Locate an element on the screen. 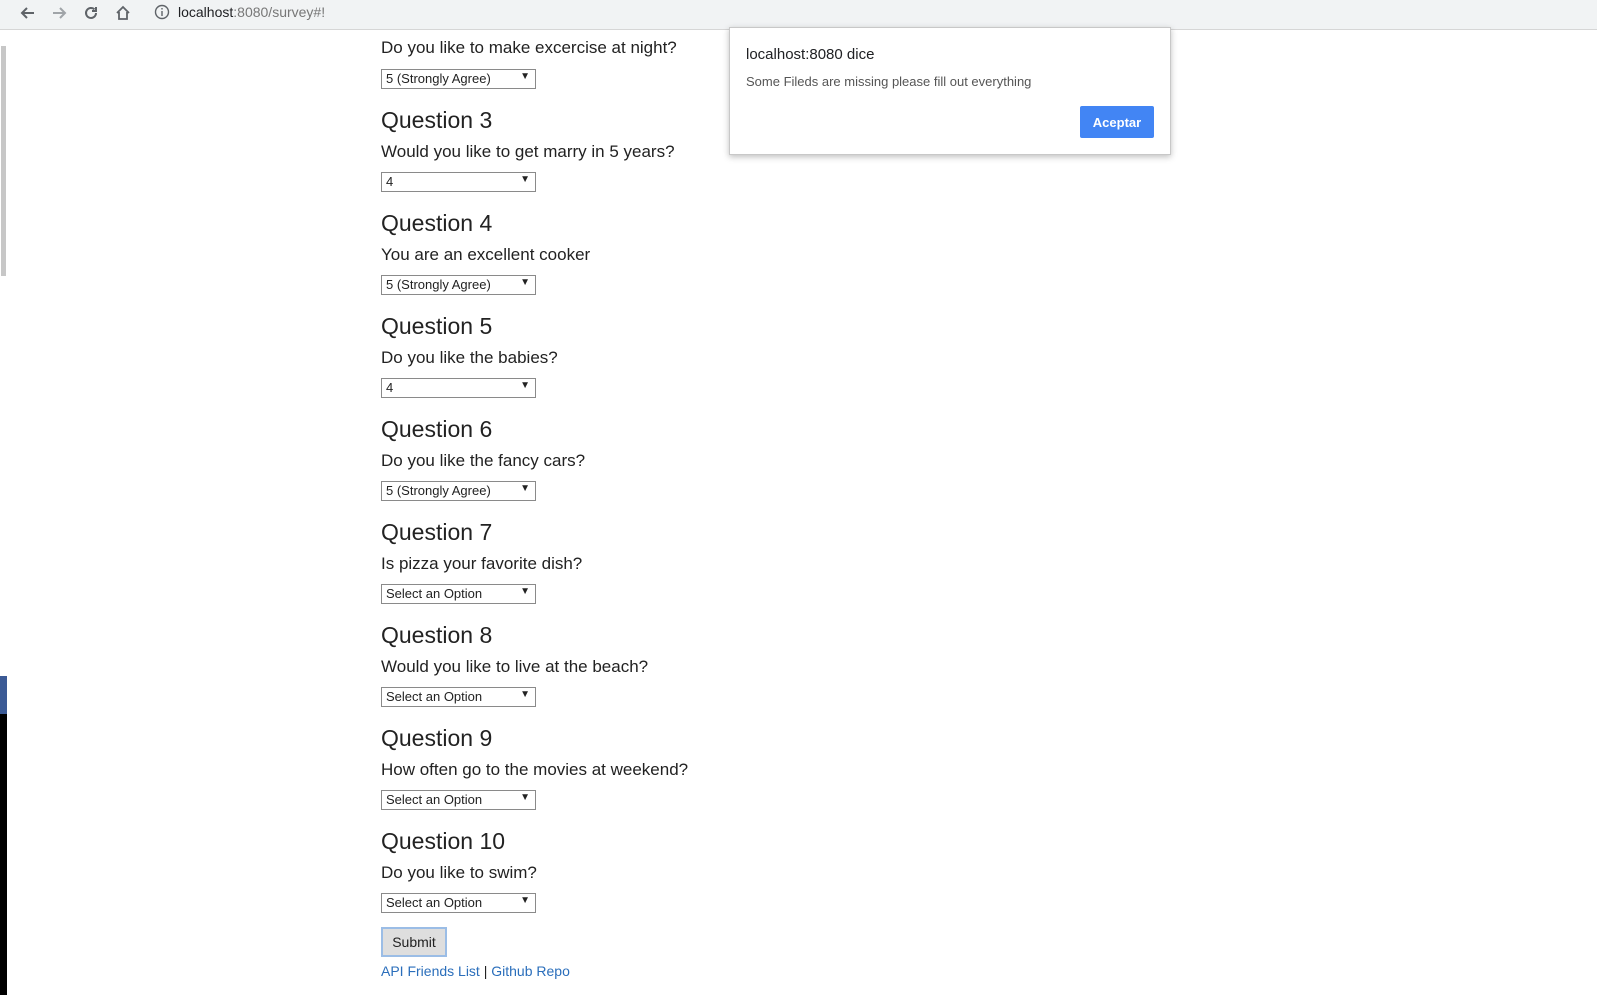 This screenshot has height=995, width=1597. question-text: How often go to the movies at weekend? is located at coordinates (535, 769).